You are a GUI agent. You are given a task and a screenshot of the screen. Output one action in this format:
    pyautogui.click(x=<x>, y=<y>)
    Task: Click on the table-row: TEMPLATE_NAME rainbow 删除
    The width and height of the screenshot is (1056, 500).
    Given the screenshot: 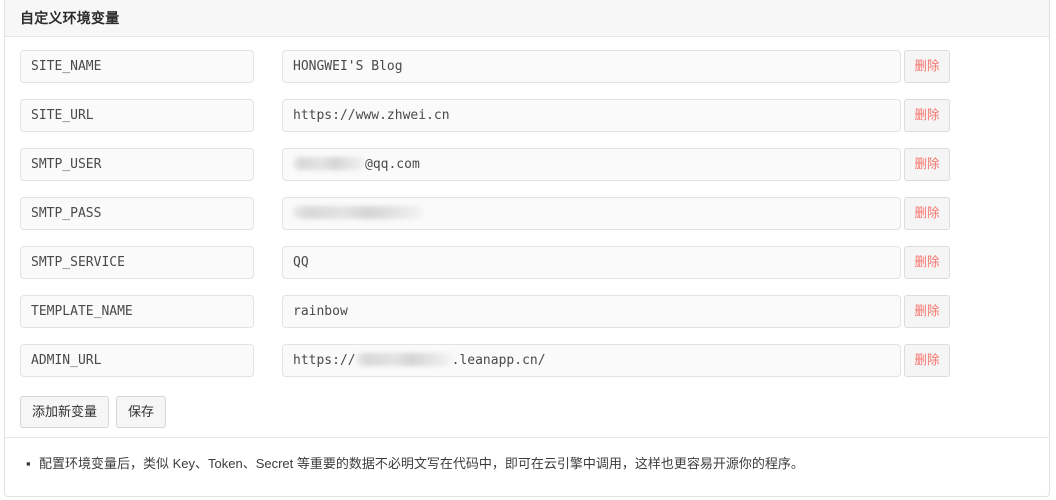 What is the action you would take?
    pyautogui.click(x=527, y=319)
    